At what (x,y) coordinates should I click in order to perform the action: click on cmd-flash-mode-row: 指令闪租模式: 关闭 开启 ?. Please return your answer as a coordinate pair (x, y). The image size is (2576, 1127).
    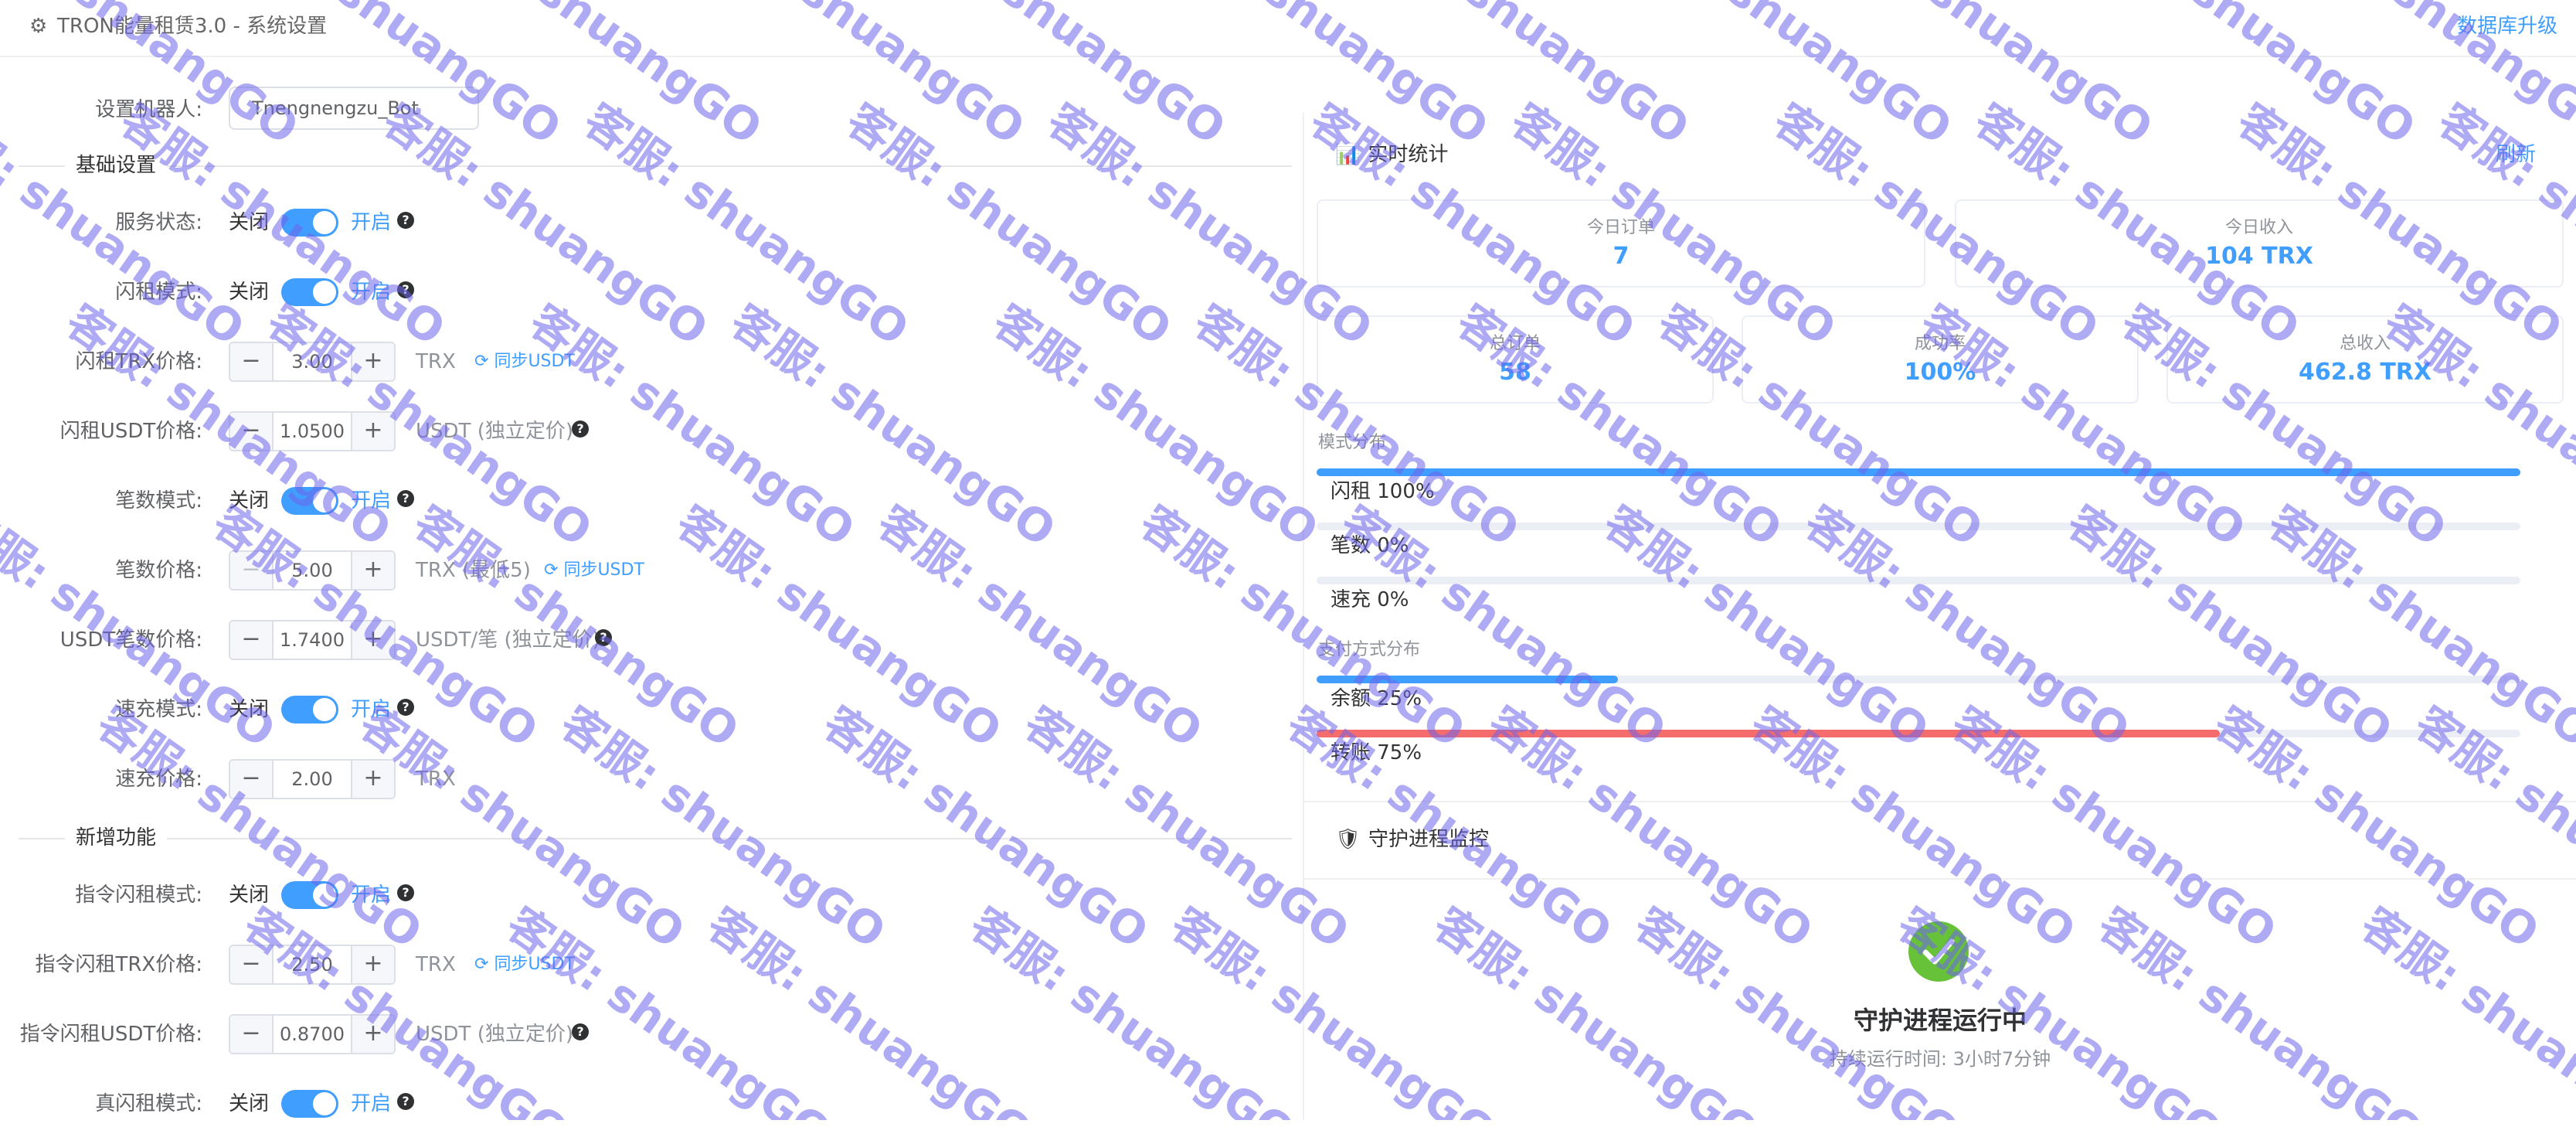
    Looking at the image, I should click on (649, 895).